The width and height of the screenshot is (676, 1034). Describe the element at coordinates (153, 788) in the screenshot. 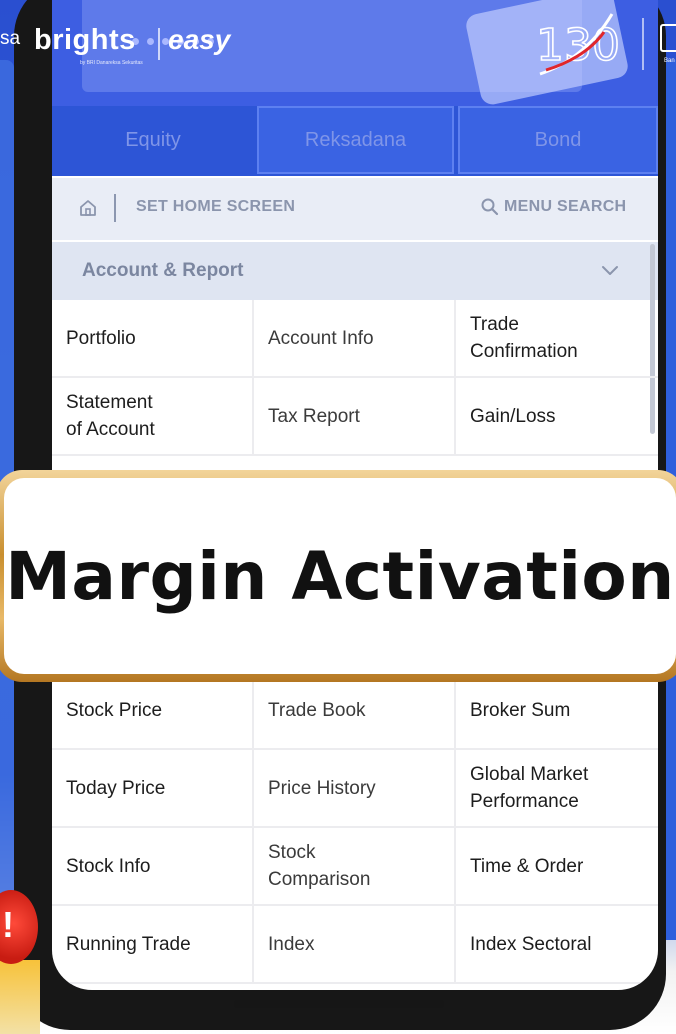

I see `menu-item-today-price: Today Price` at that location.